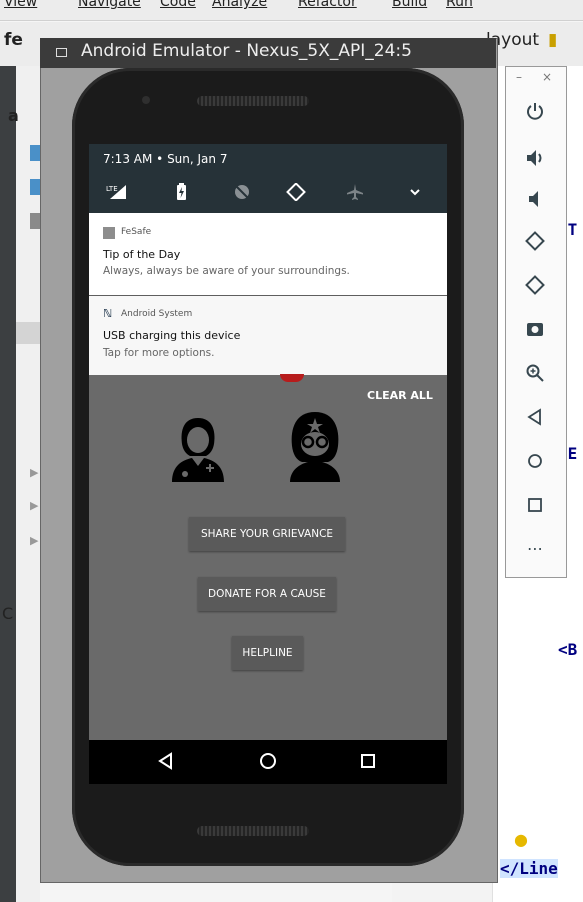  I want to click on battery-charging-icon, so click(181, 192).